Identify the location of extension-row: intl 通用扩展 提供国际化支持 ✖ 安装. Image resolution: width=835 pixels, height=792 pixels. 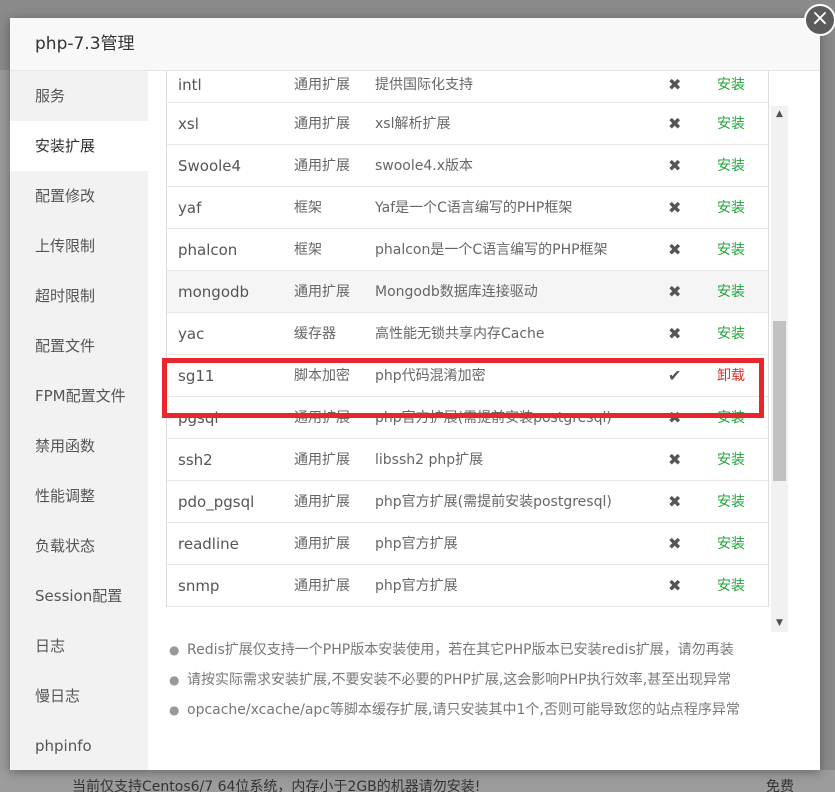
(467, 87).